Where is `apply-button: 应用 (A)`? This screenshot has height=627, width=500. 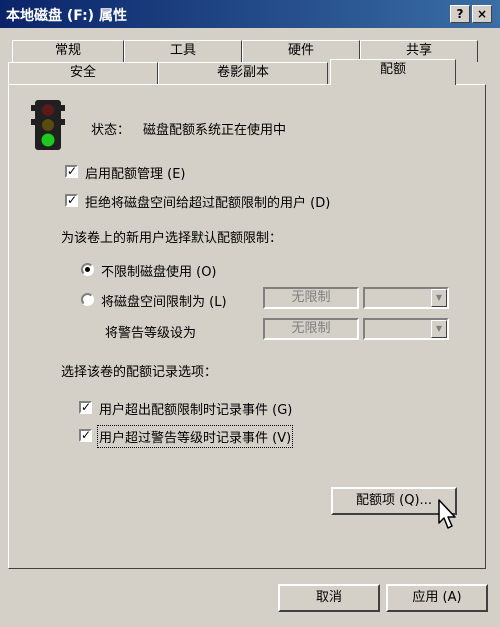
apply-button: 应用 (A) is located at coordinates (437, 598).